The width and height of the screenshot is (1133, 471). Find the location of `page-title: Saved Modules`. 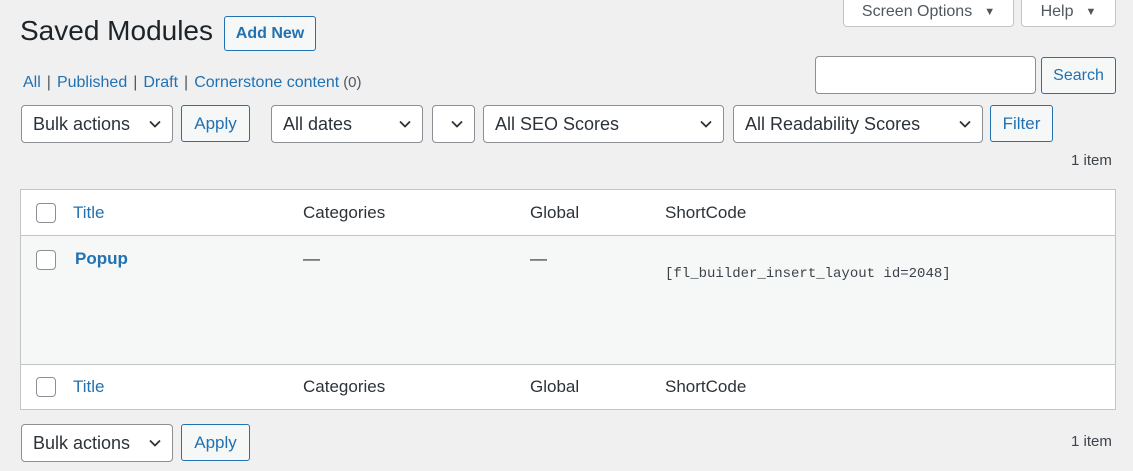

page-title: Saved Modules is located at coordinates (117, 30).